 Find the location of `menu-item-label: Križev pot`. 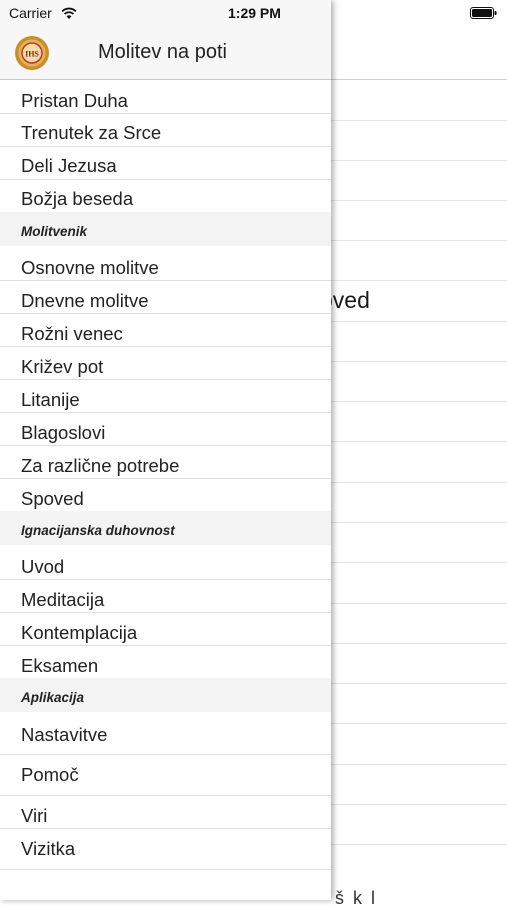

menu-item-label: Križev pot is located at coordinates (62, 366).